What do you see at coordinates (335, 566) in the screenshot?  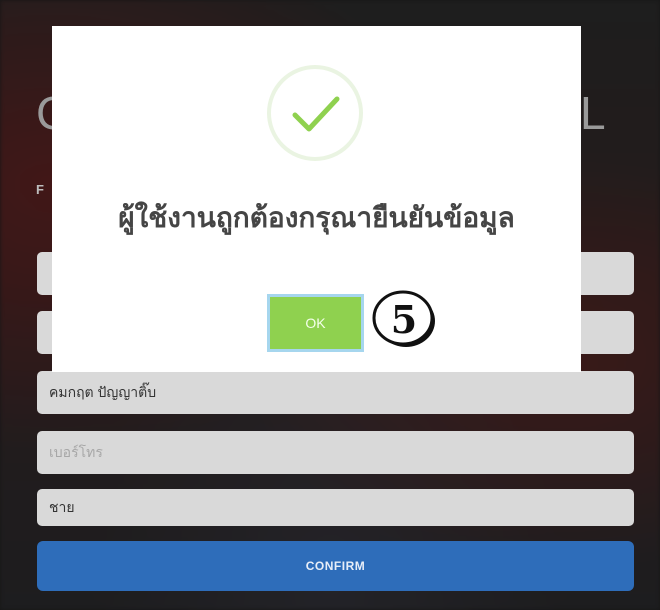 I see `confirm-button: CONFIRM` at bounding box center [335, 566].